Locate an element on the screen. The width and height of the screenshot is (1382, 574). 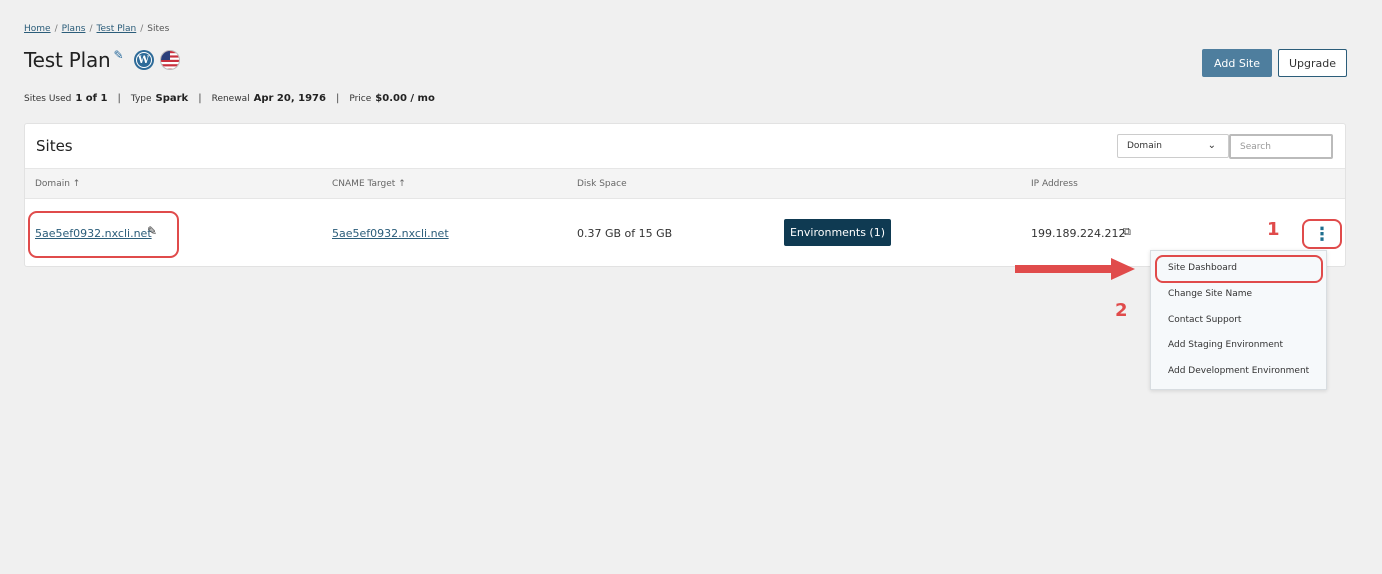
sites-card-header: Sites Domain ⌄ is located at coordinates (685, 146).